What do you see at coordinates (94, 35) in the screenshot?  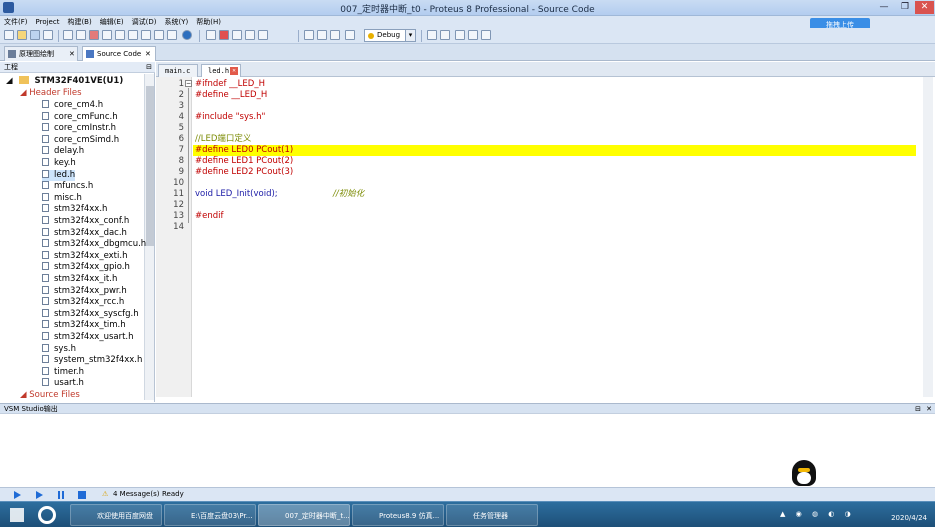 I see `pcb-icon` at bounding box center [94, 35].